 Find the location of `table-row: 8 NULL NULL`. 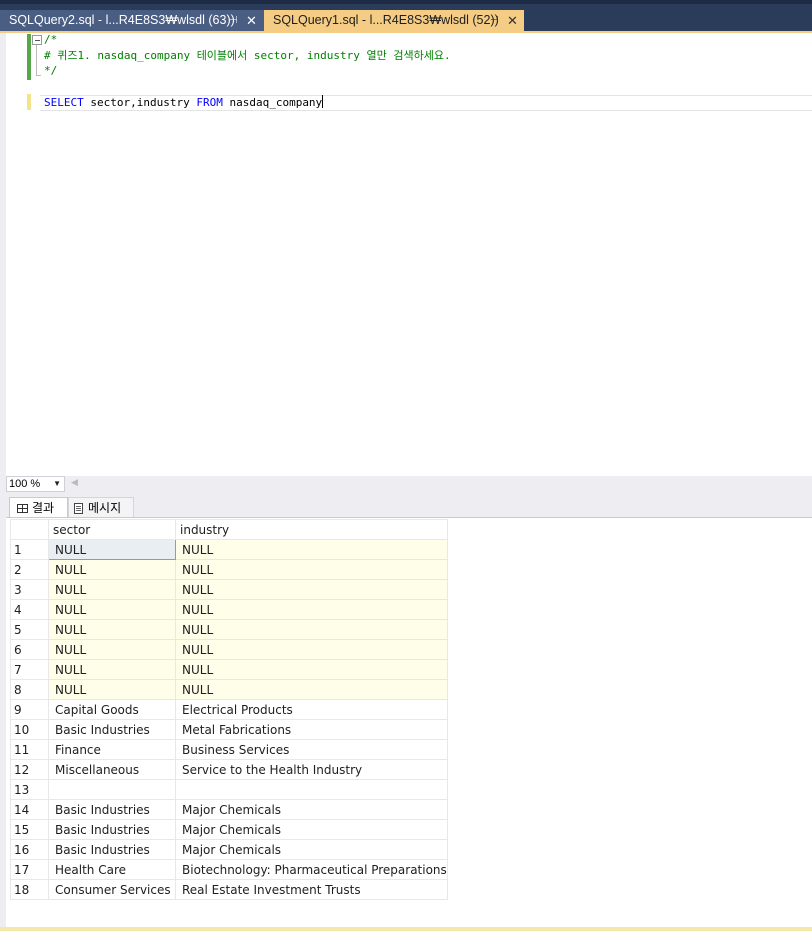

table-row: 8 NULL NULL is located at coordinates (229, 689).